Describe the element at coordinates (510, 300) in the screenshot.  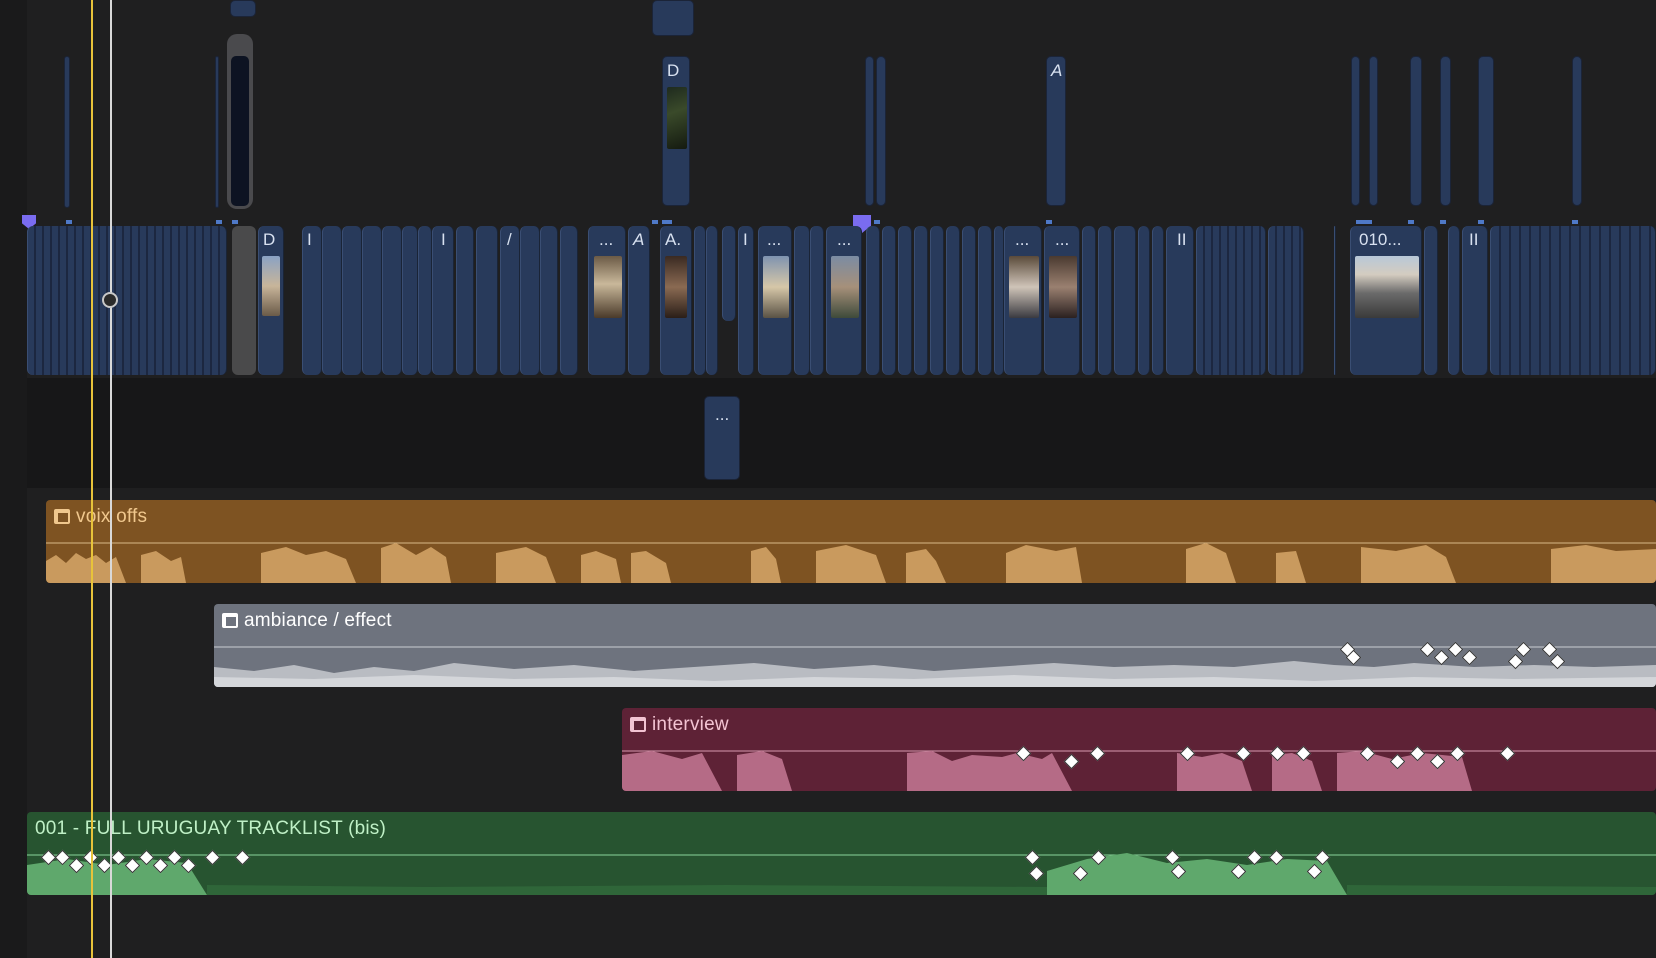
I see `storyline-clip: /` at that location.